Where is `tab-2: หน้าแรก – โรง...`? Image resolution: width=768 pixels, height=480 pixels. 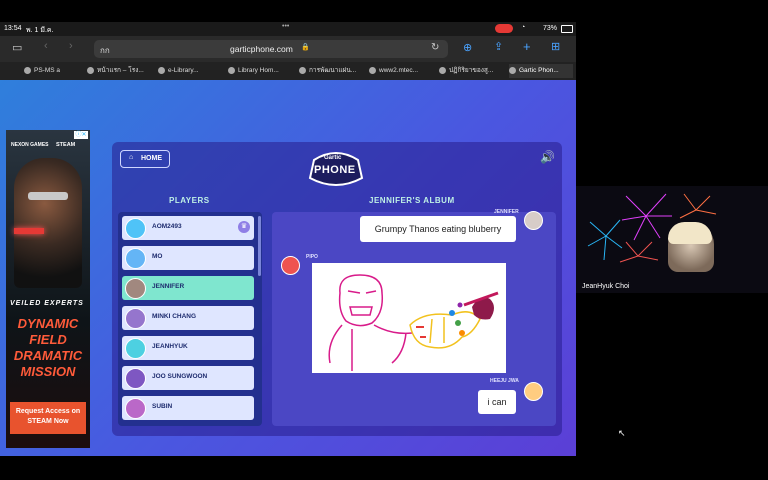 tab-2: หน้าแรก – โรง... is located at coordinates (120, 71).